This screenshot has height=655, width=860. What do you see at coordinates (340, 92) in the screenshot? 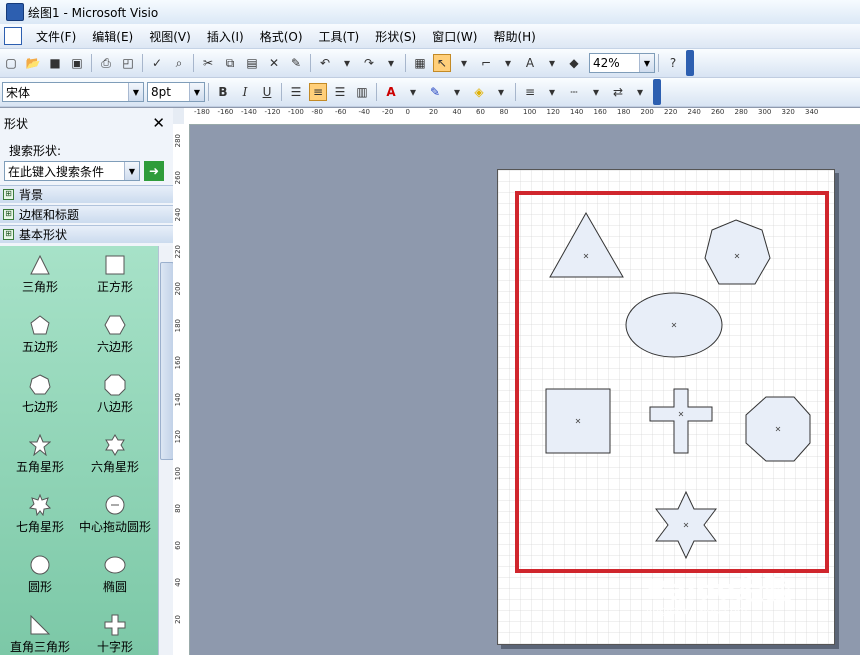
I see `align-right-icon: ☰` at bounding box center [340, 92].